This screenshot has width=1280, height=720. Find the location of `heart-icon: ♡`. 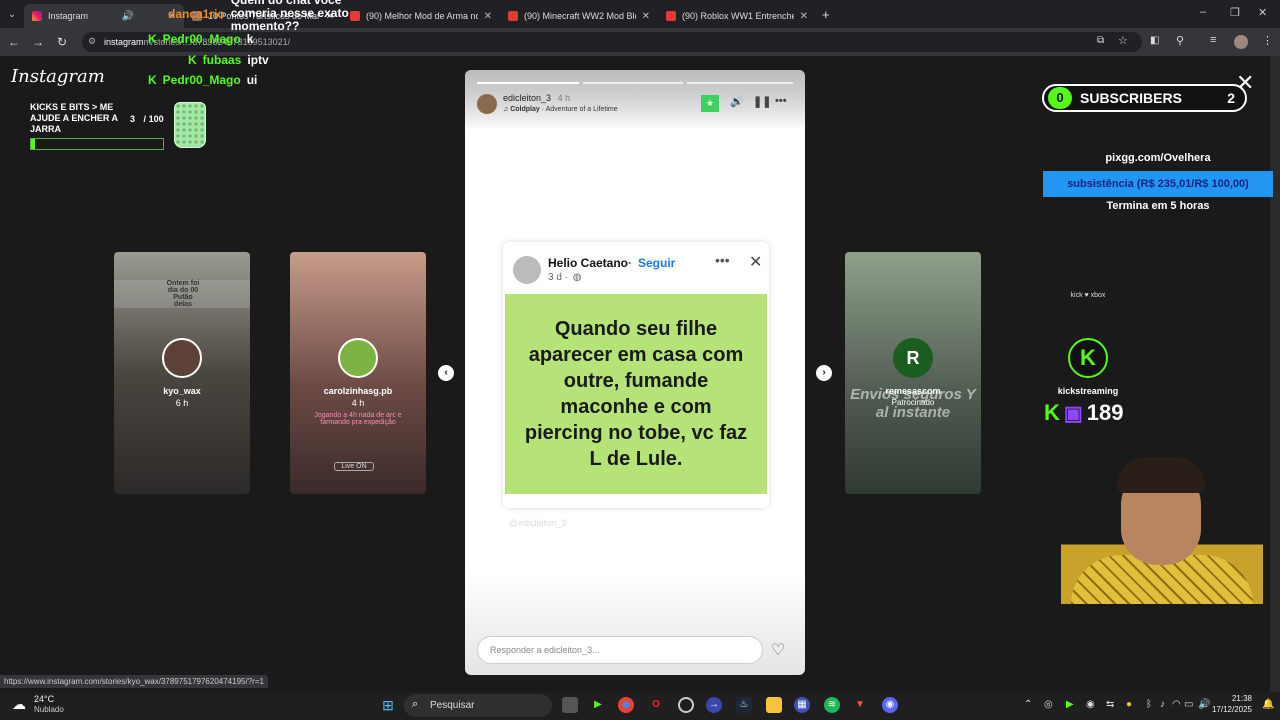

heart-icon: ♡ is located at coordinates (778, 650).